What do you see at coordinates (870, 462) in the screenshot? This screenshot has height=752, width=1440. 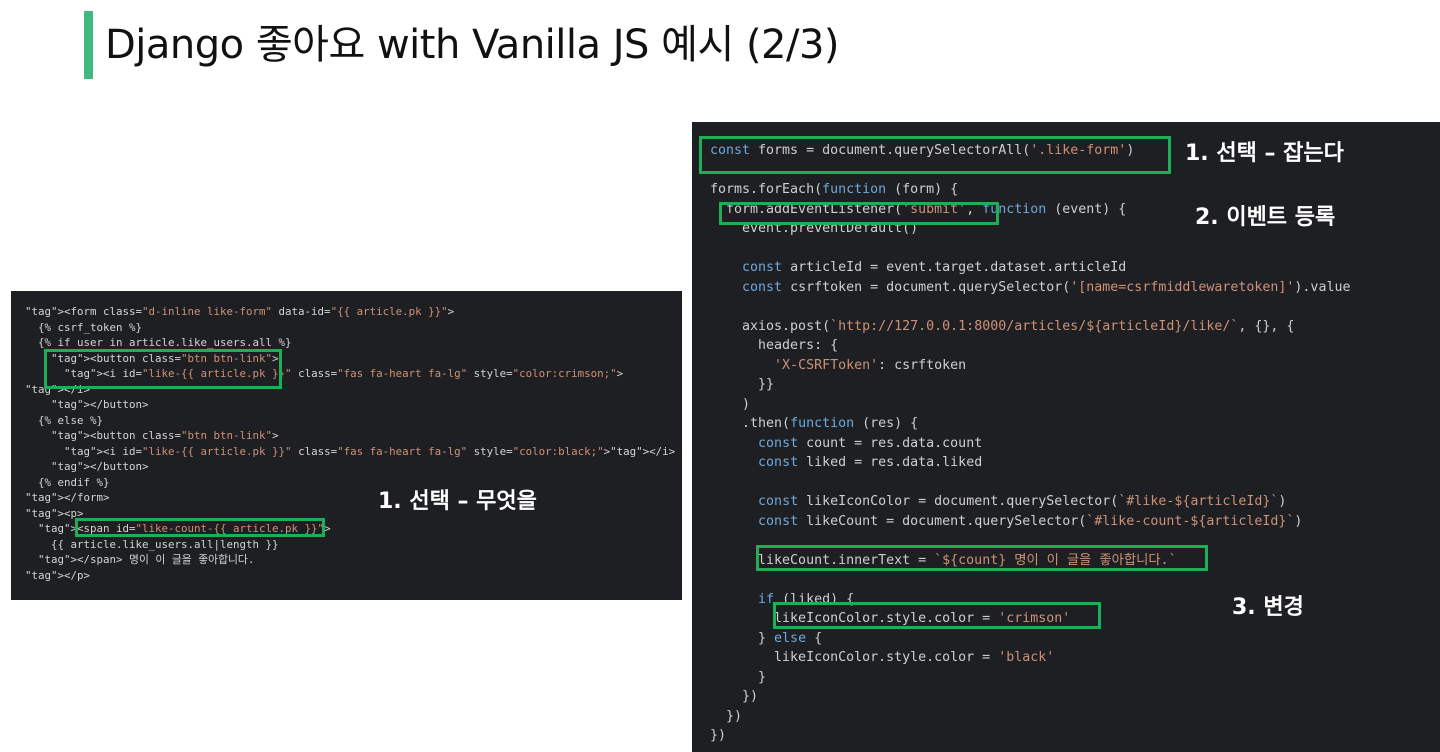 I see `code-line: const liked = res.data.liked` at bounding box center [870, 462].